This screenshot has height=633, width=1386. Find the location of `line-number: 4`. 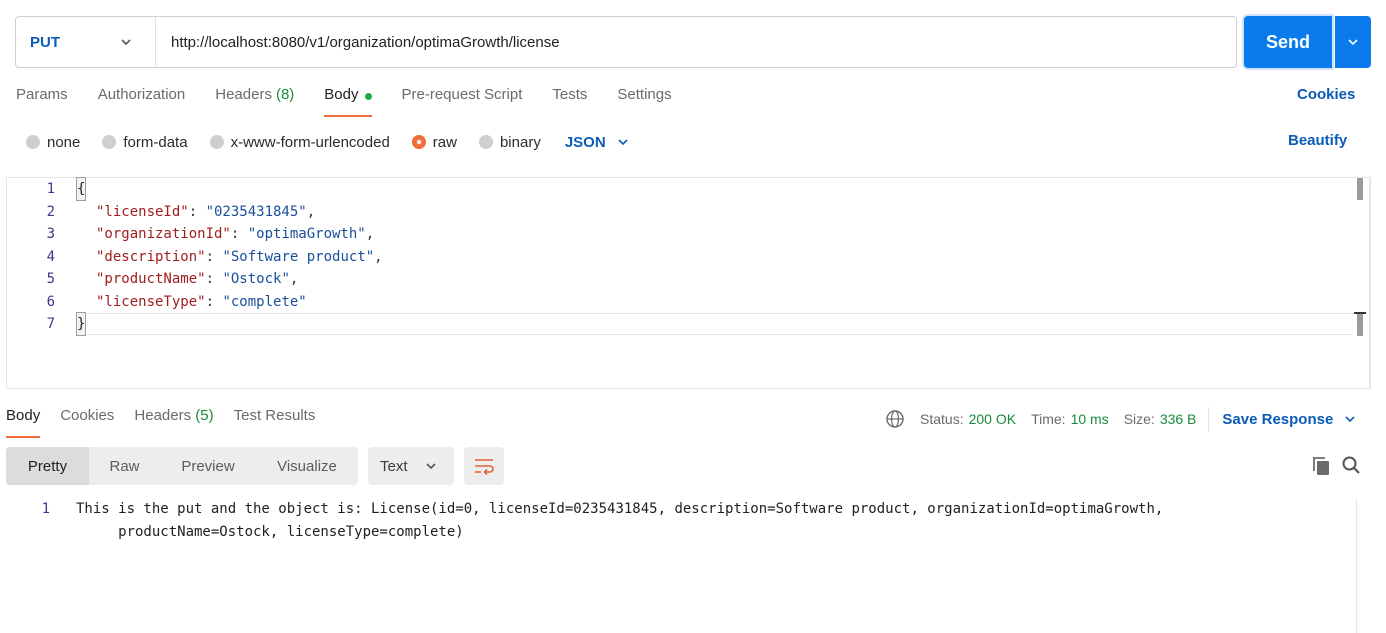

line-number: 4 is located at coordinates (50, 257).